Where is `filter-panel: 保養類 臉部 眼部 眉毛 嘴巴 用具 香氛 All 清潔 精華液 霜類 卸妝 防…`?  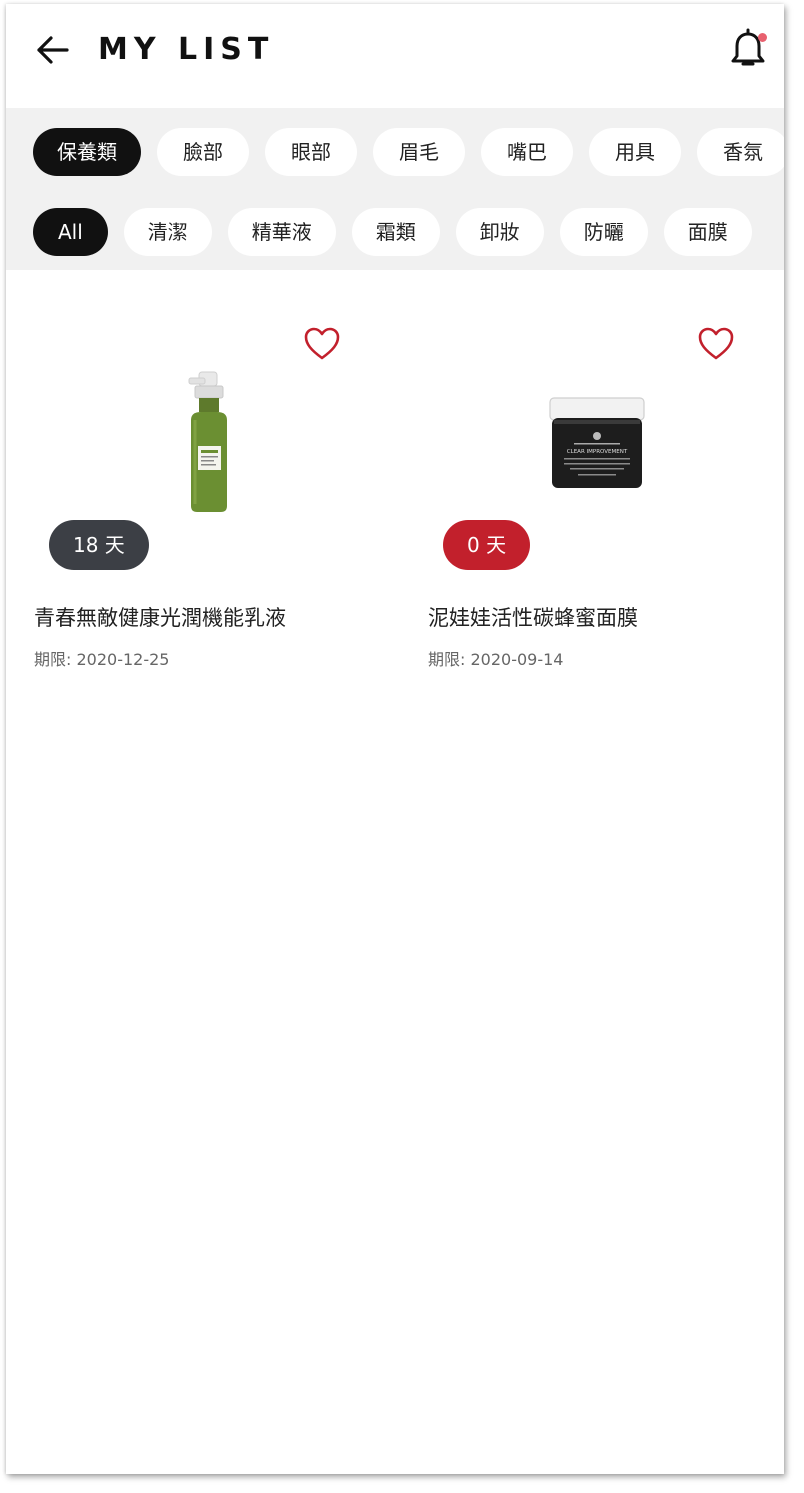 filter-panel: 保養類 臉部 眼部 眉毛 嘴巴 用具 香氛 All 清潔 精華液 霜類 卸妝 防… is located at coordinates (395, 189).